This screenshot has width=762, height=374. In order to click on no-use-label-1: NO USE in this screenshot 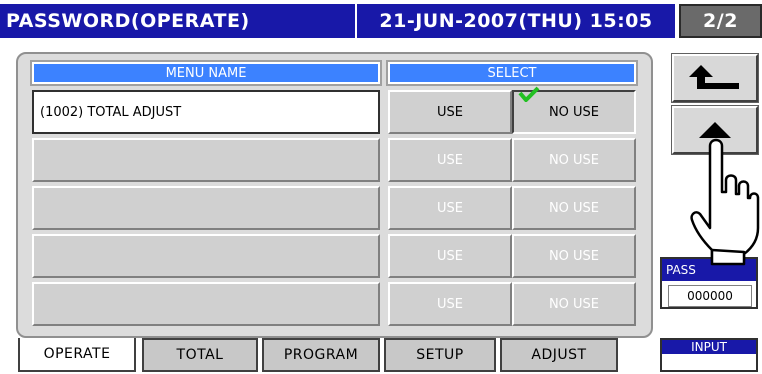, I will do `click(574, 112)`.